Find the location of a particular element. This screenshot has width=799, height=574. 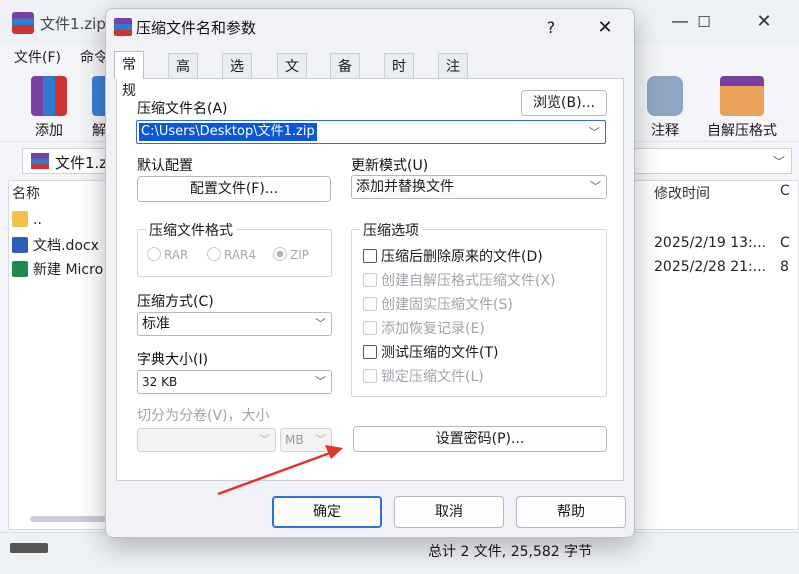

annotation-arrow is located at coordinates (280, 470).